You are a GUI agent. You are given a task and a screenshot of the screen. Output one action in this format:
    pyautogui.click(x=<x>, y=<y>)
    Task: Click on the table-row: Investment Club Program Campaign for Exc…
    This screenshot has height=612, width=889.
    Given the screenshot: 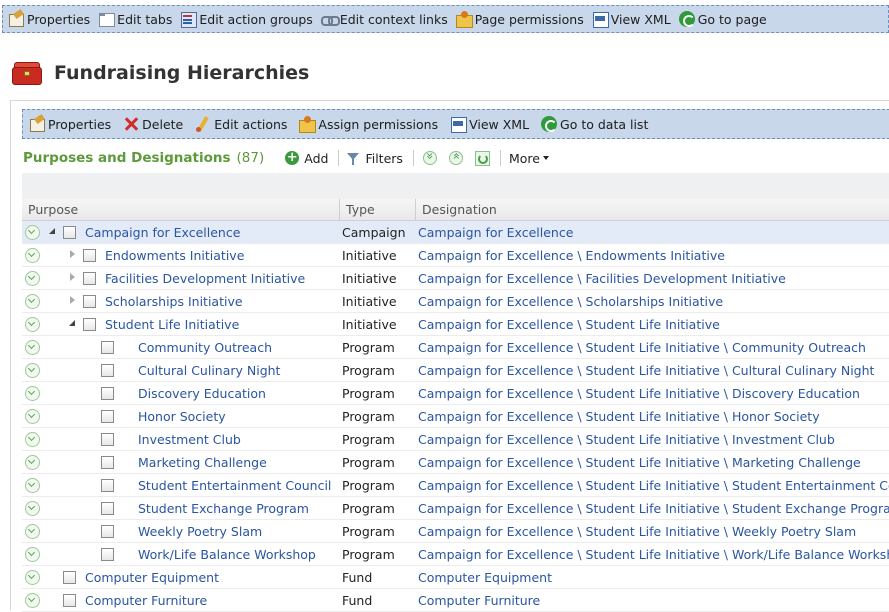 What is the action you would take?
    pyautogui.click(x=455, y=439)
    